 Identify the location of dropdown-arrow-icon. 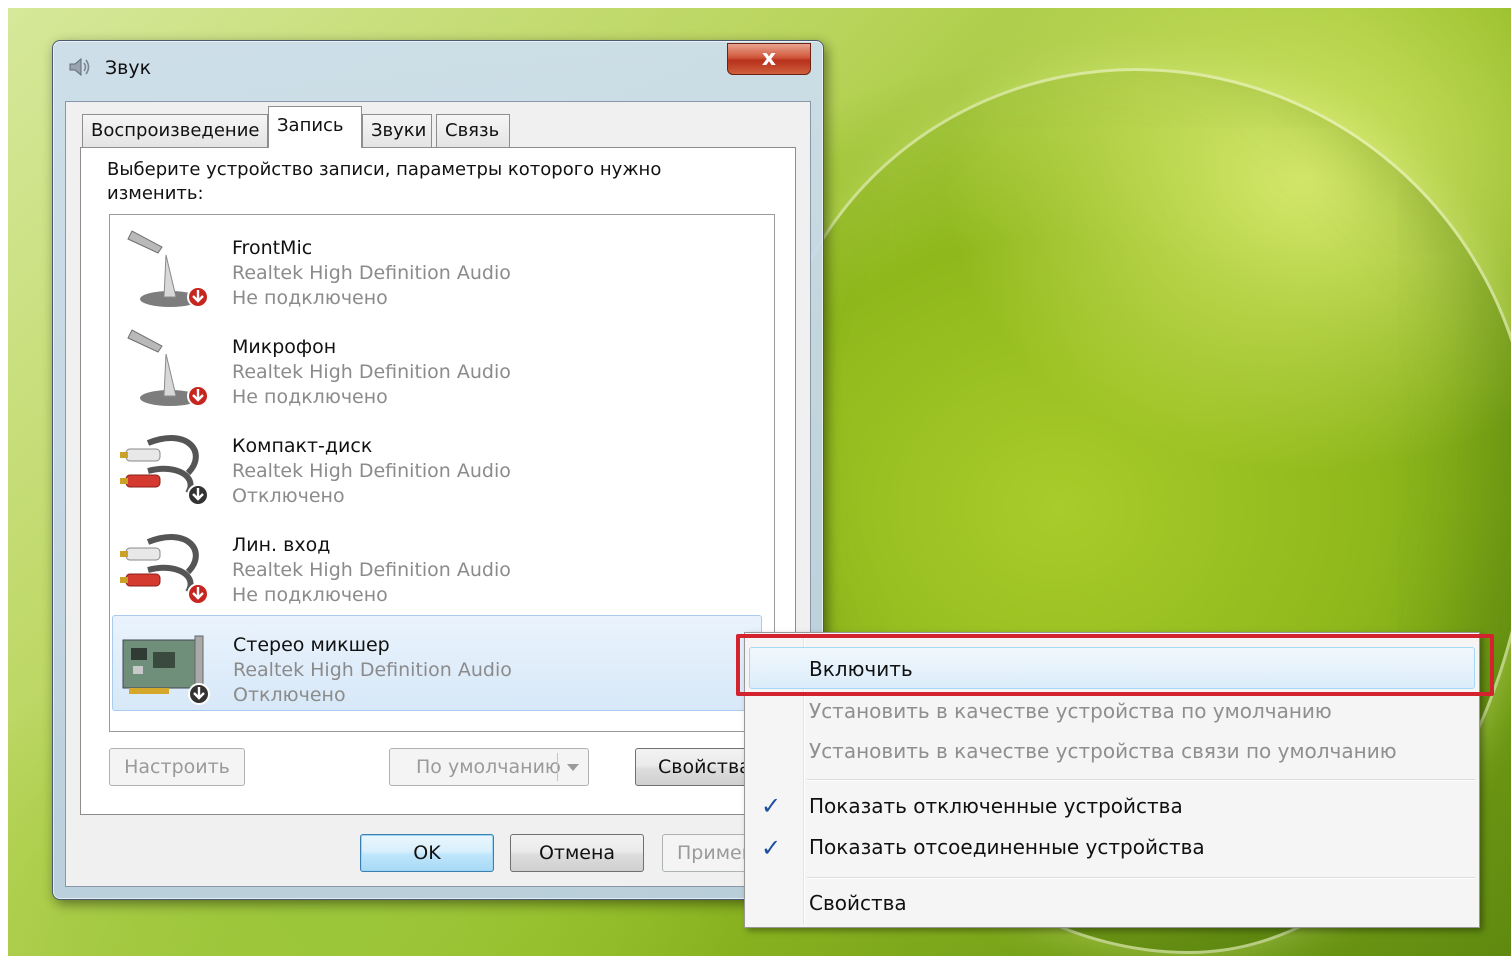
(573, 767).